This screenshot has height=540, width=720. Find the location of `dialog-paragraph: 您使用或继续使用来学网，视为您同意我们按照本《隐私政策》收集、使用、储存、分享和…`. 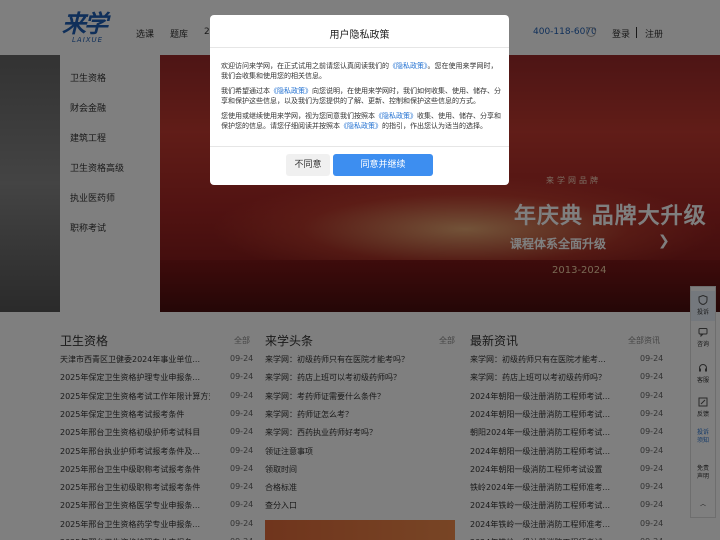

dialog-paragraph: 您使用或继续使用来学网，视为您同意我们按照本《隐私政策》收集、使用、储存、分享和… is located at coordinates (361, 121).